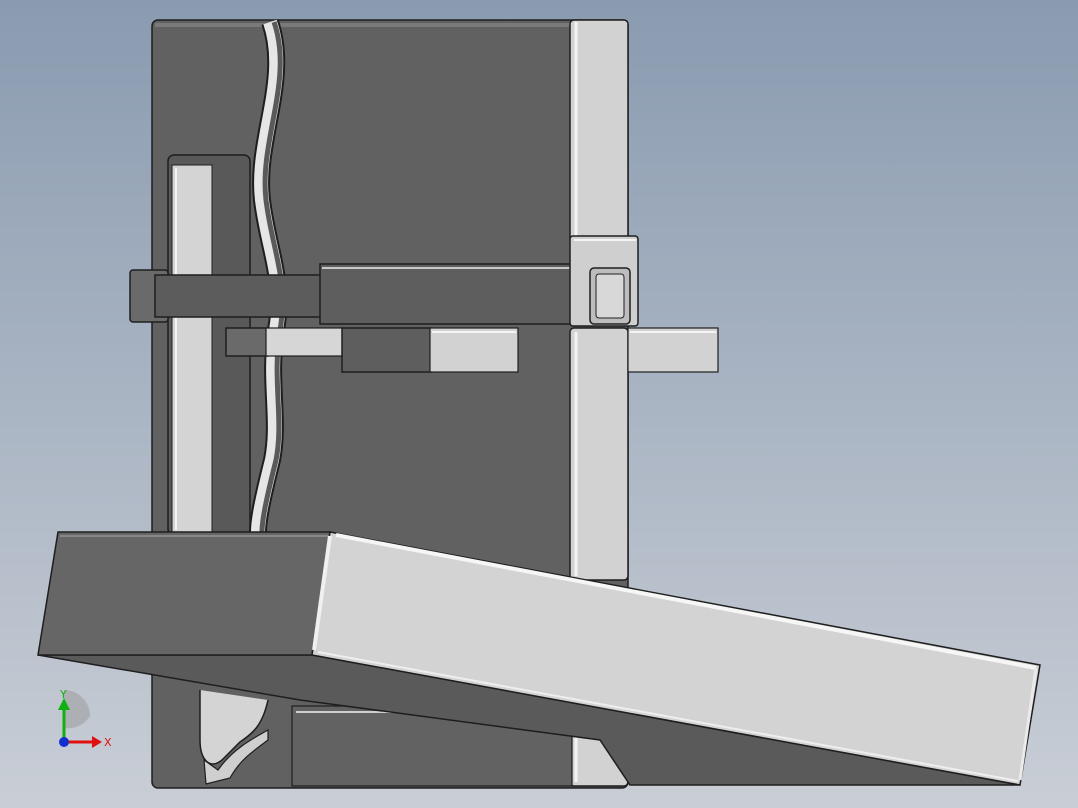 The height and width of the screenshot is (808, 1078). Describe the element at coordinates (64, 742) in the screenshot. I see `z-axis-dot` at that location.